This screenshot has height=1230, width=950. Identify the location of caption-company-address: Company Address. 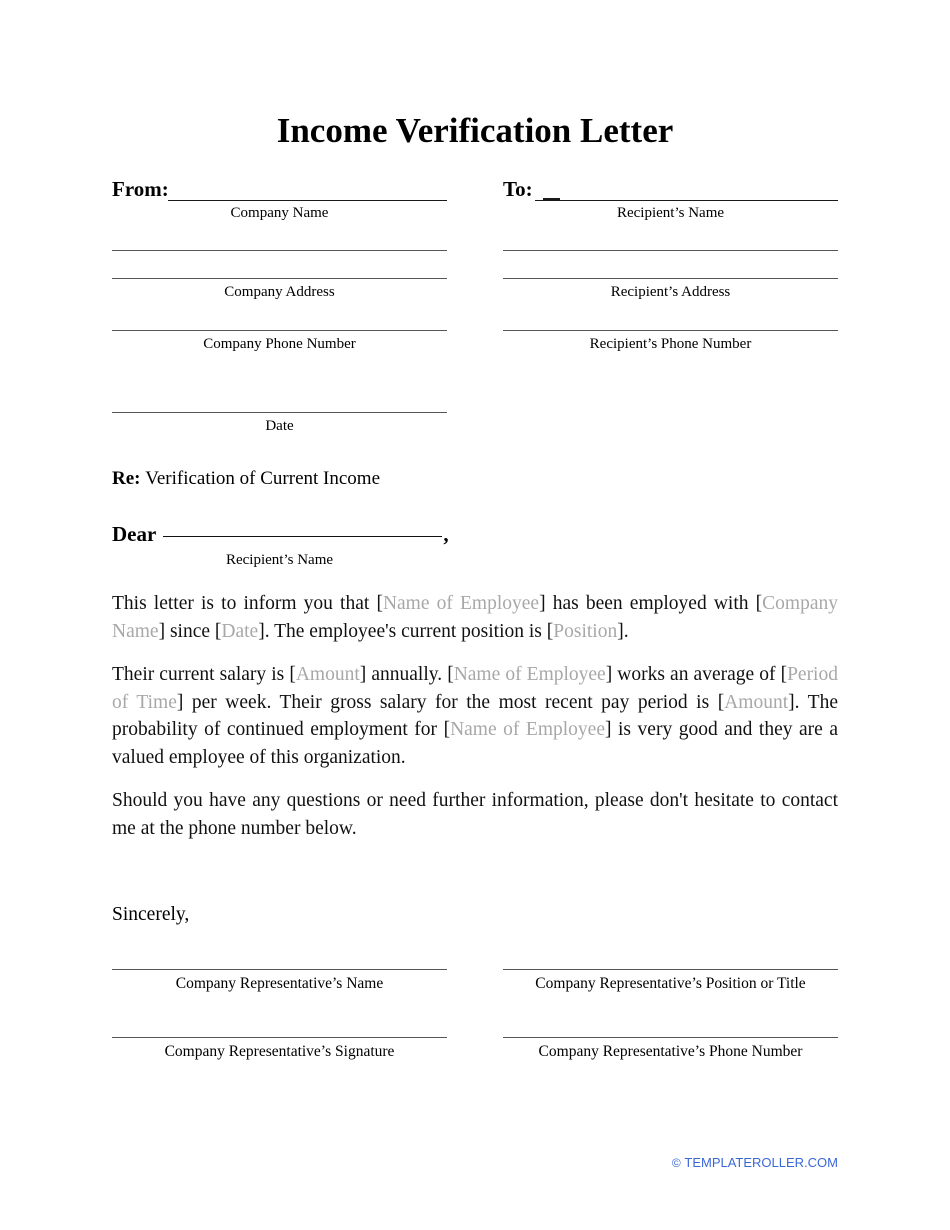
(279, 292).